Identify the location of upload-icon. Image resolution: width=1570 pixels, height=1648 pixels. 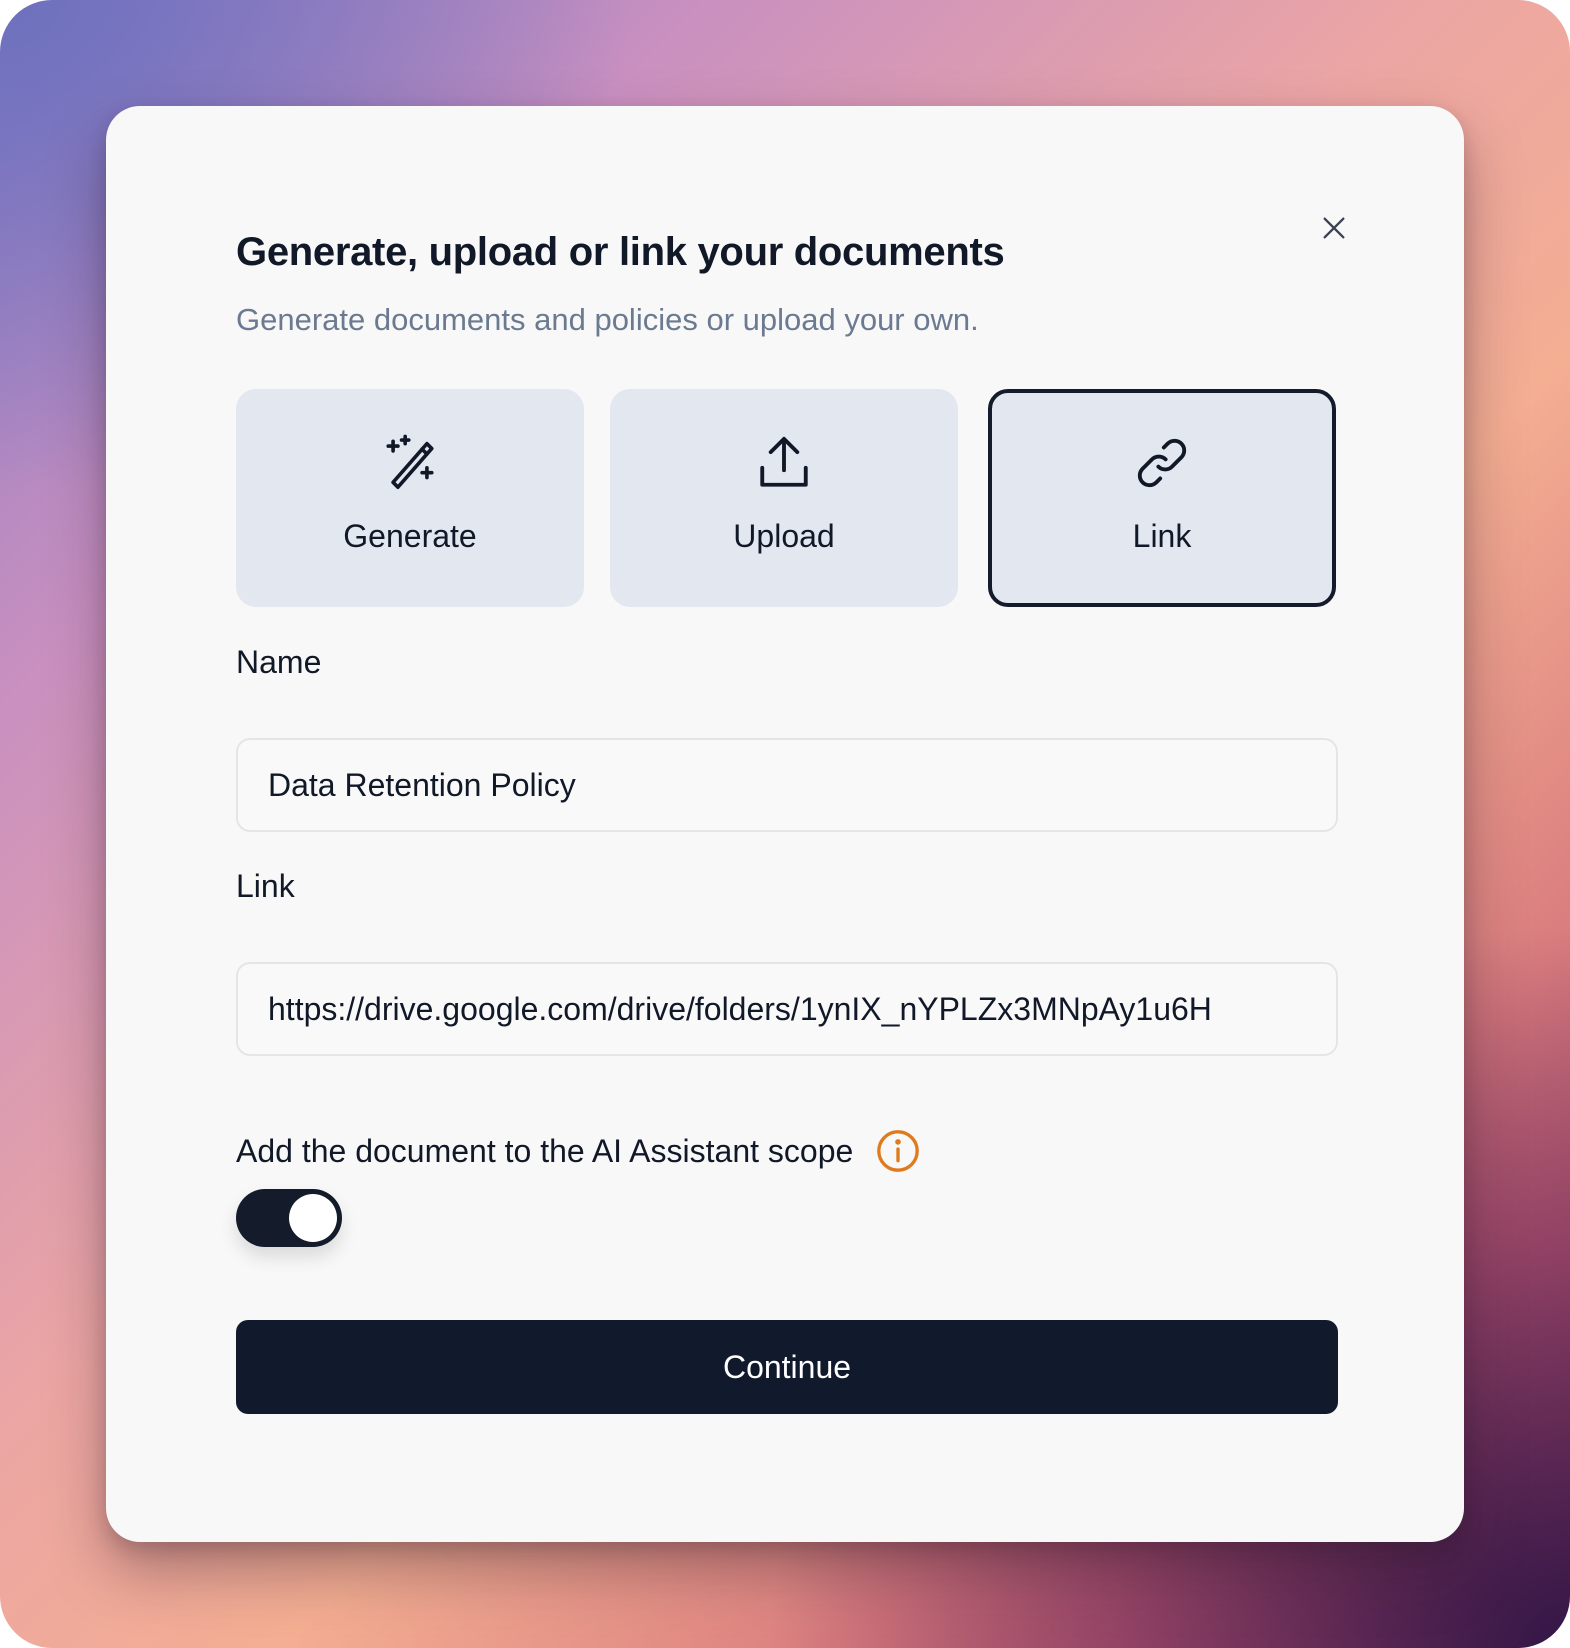
(784, 461).